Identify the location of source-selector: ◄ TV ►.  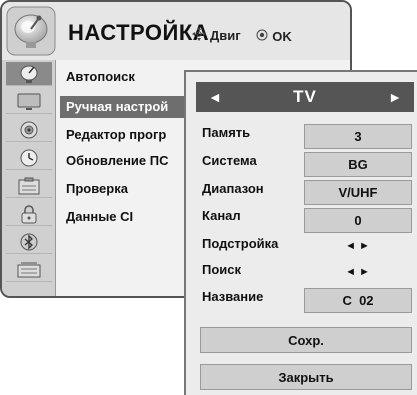
(305, 97).